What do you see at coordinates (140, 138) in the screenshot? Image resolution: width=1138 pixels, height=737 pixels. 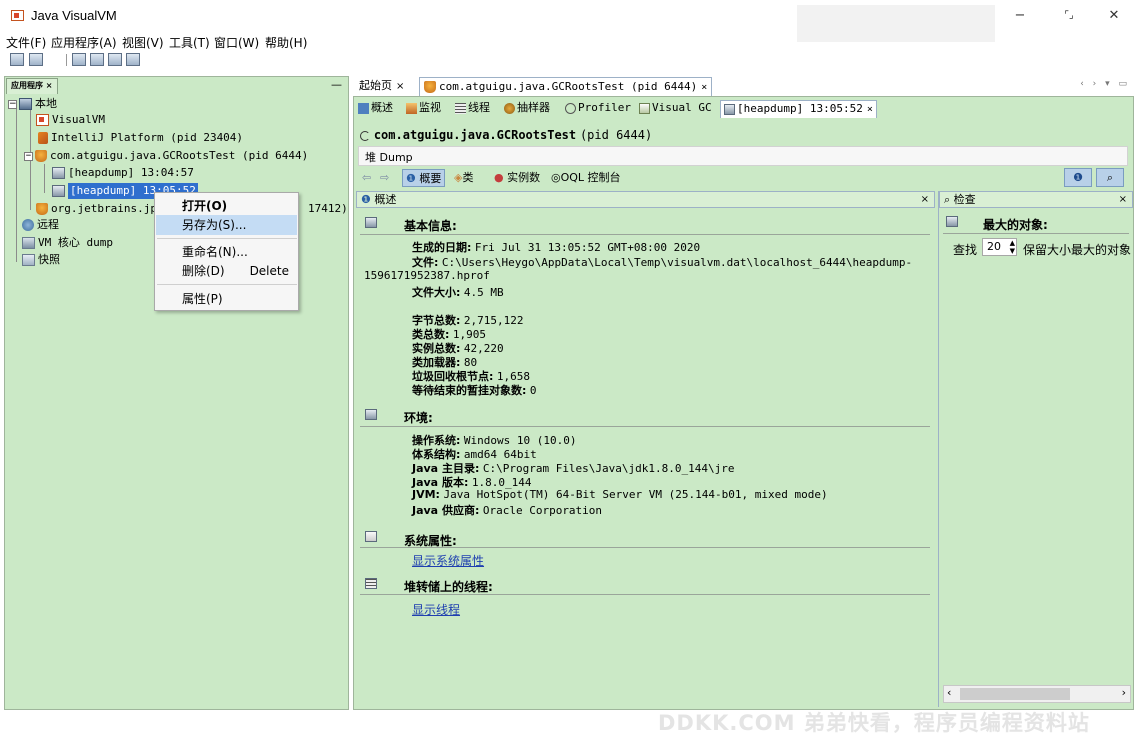 I see `tree-node-intellij: IntelliJ Platform (pid 23404)` at bounding box center [140, 138].